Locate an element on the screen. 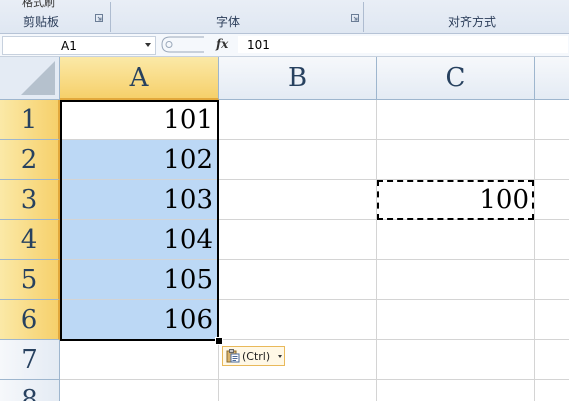 This screenshot has height=401, width=569. name-box-value: A1 is located at coordinates (69, 46).